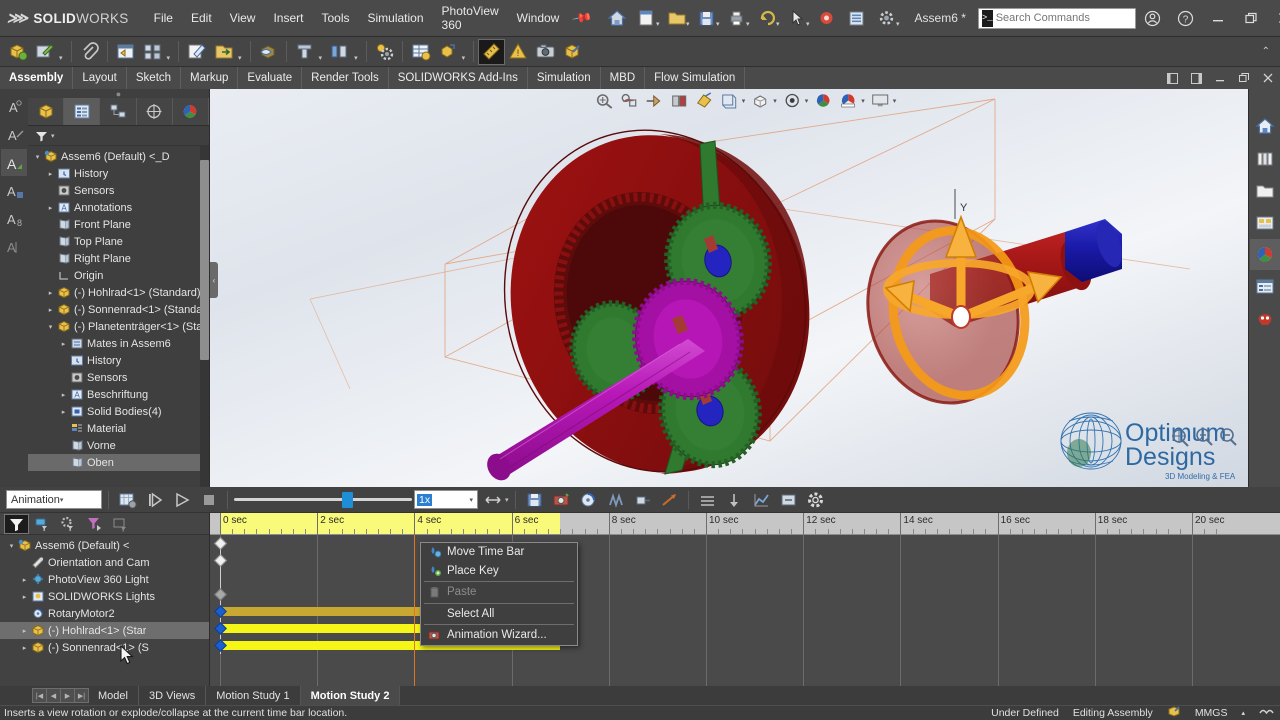 The width and height of the screenshot is (1280, 720). What do you see at coordinates (347, 499) in the screenshot?
I see `slider-knob` at bounding box center [347, 499].